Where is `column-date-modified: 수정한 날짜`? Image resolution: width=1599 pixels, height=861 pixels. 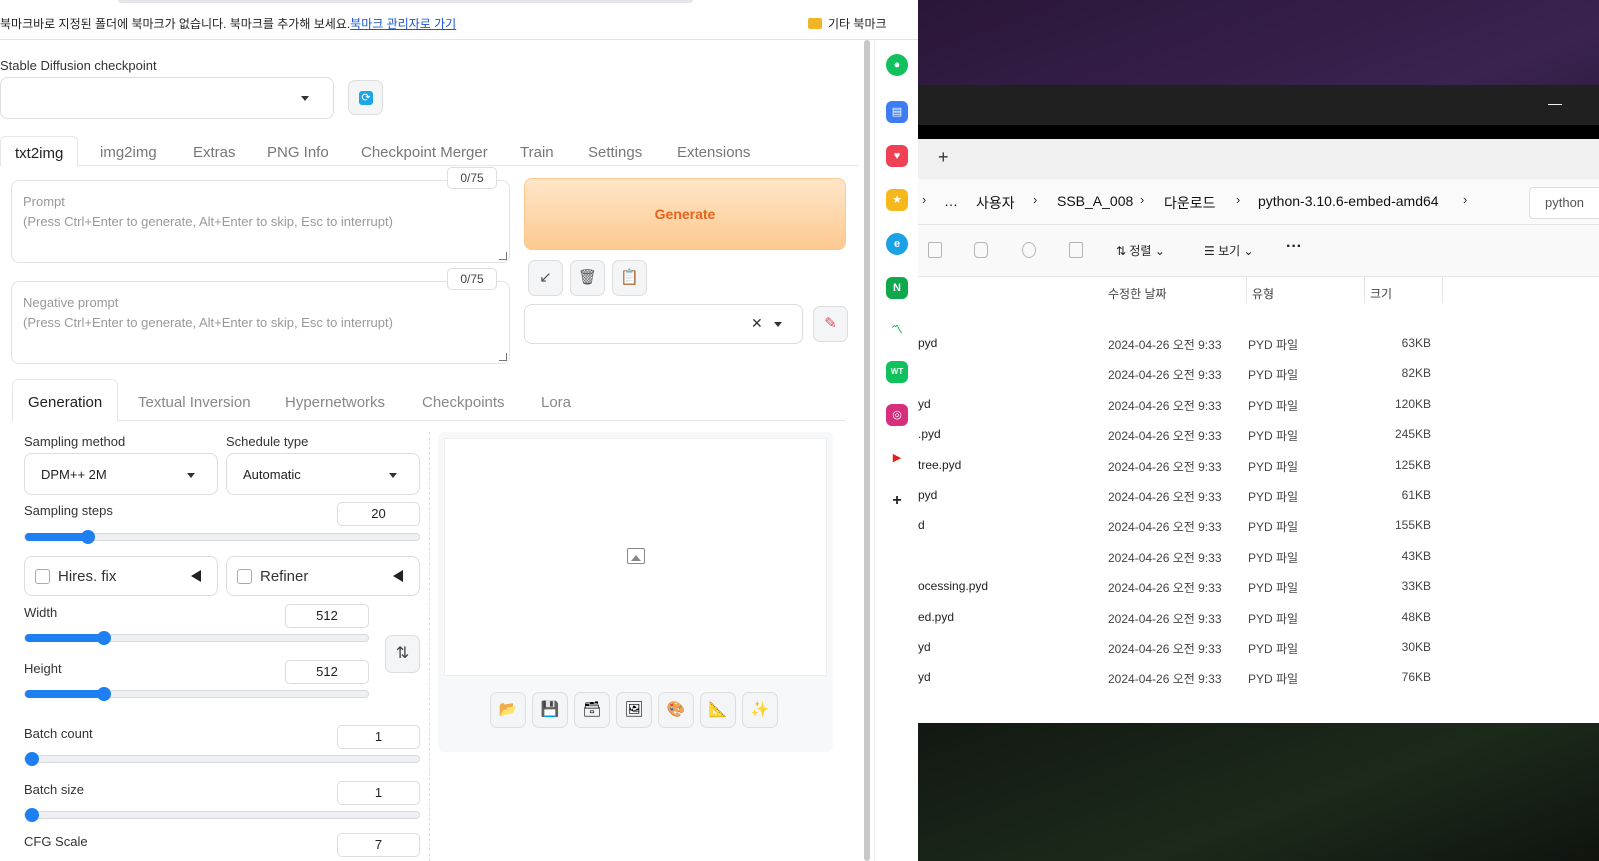
column-date-modified: 수정한 날짜 is located at coordinates (1137, 293).